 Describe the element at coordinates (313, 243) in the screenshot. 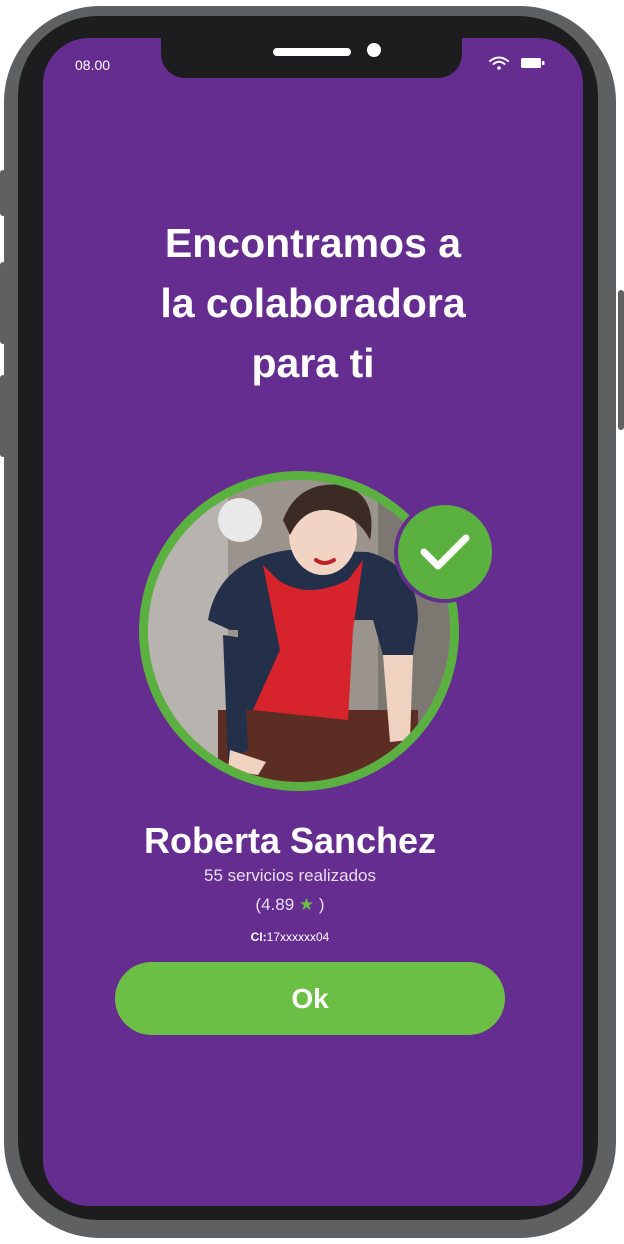

I see `title-line-1: Encontramos a` at that location.